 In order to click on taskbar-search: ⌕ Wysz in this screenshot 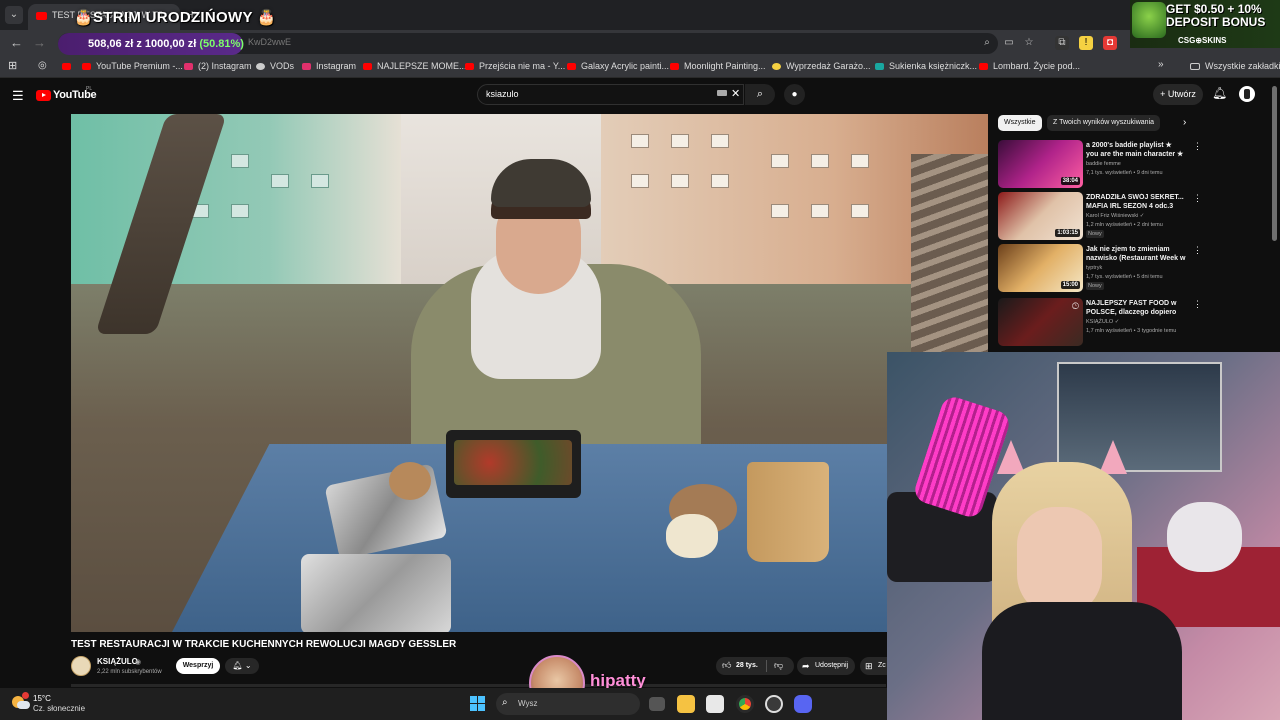, I will do `click(568, 704)`.